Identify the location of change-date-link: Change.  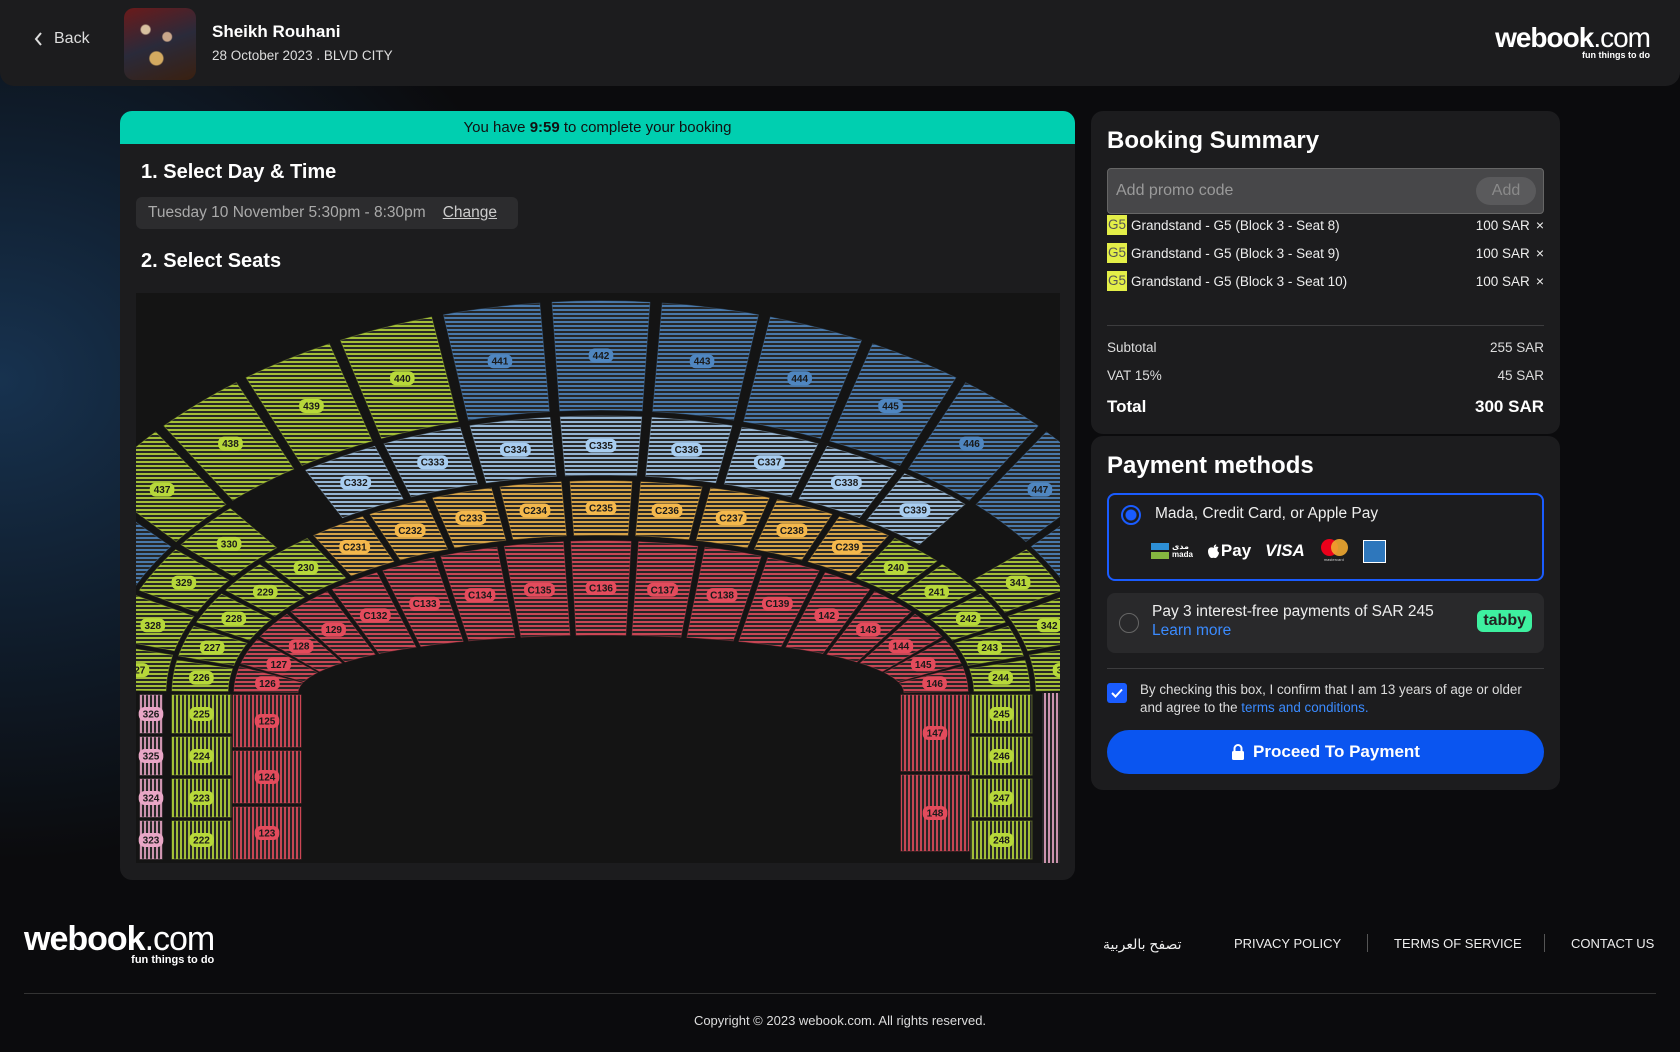
(470, 213).